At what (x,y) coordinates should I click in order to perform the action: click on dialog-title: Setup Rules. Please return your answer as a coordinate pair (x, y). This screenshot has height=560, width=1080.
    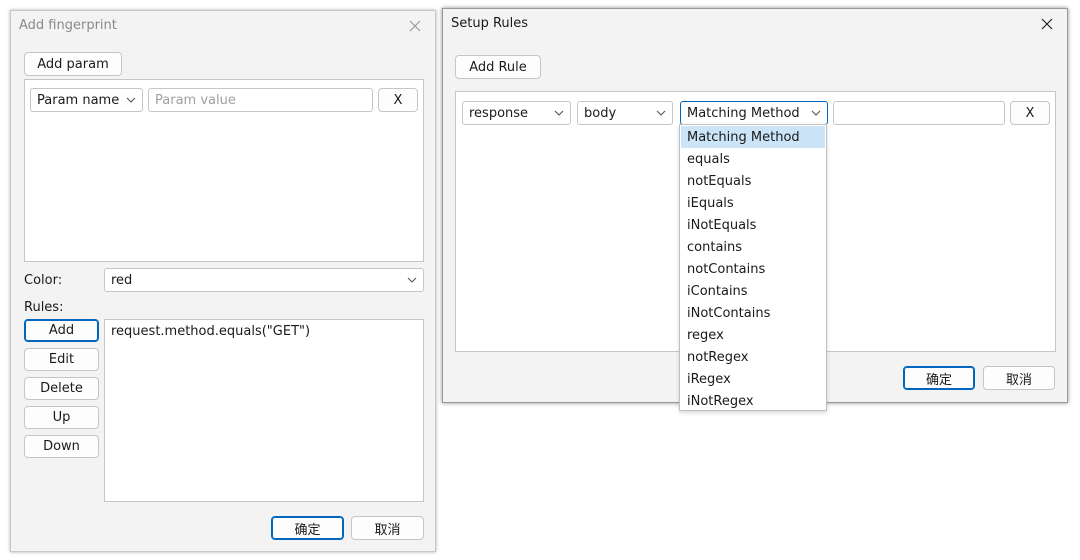
    Looking at the image, I should click on (490, 23).